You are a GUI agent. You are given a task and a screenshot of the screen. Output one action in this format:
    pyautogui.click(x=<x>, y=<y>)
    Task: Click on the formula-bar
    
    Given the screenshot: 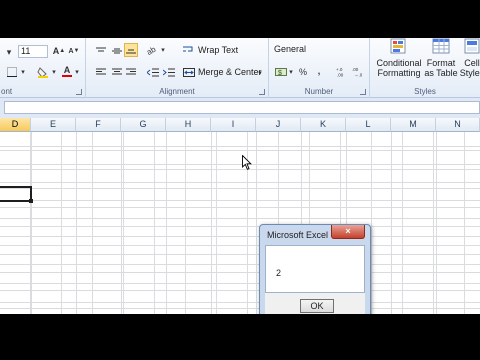 What is the action you would take?
    pyautogui.click(x=240, y=108)
    